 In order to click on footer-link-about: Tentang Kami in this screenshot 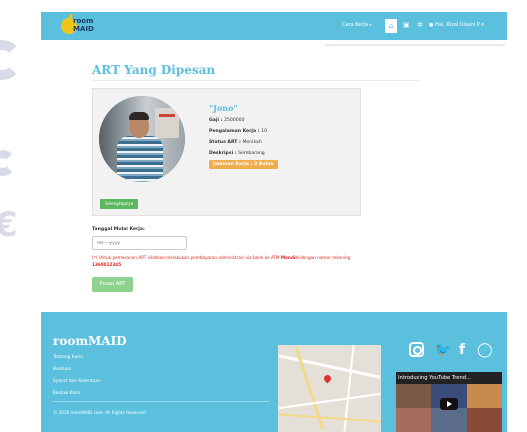, I will do `click(77, 358)`.